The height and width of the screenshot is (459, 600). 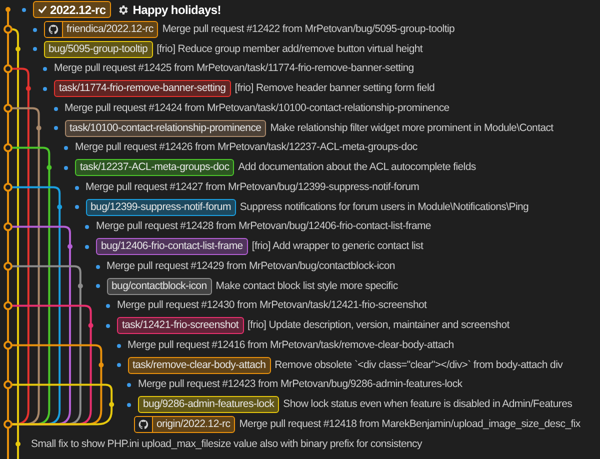 I want to click on branch-tag: bug/contactblock-icon, so click(x=159, y=286).